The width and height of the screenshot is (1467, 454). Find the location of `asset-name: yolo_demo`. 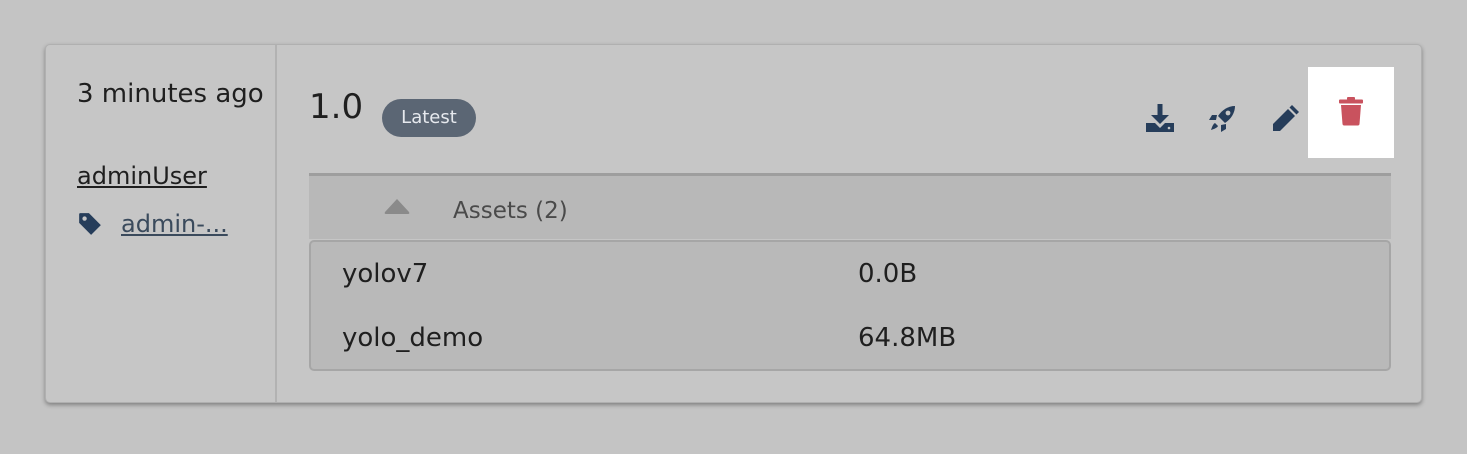

asset-name: yolo_demo is located at coordinates (413, 338).